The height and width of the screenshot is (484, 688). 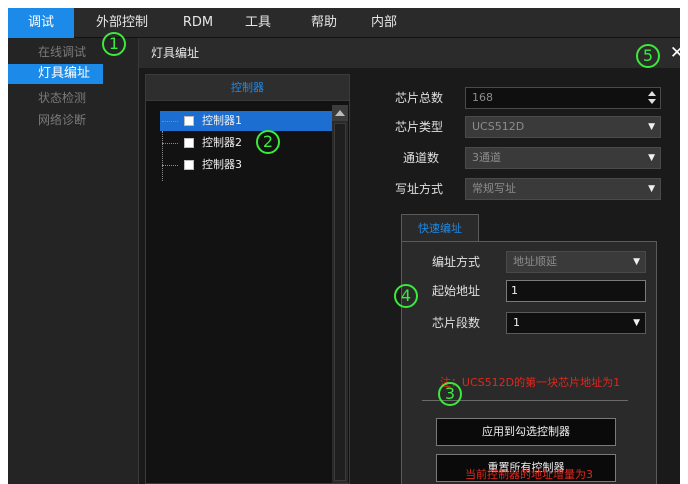 I want to click on menu-debug: 调试, so click(x=41, y=23).